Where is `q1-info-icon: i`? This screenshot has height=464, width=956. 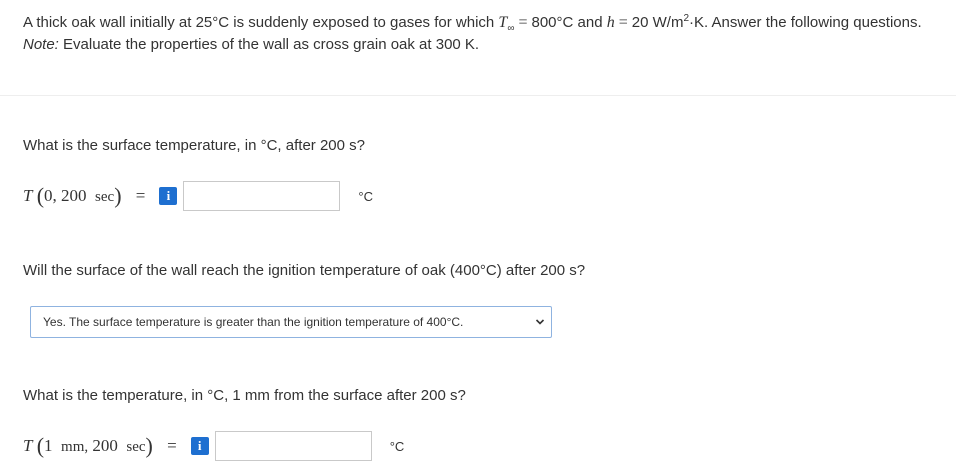 q1-info-icon: i is located at coordinates (168, 196).